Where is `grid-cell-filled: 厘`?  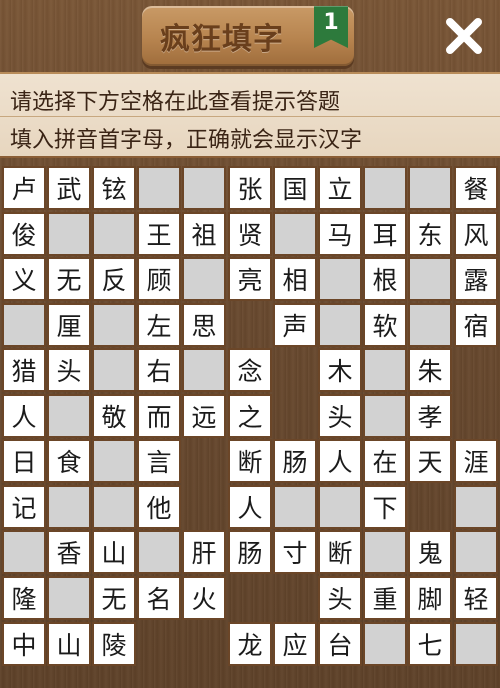
grid-cell-filled: 厘 is located at coordinates (69, 325).